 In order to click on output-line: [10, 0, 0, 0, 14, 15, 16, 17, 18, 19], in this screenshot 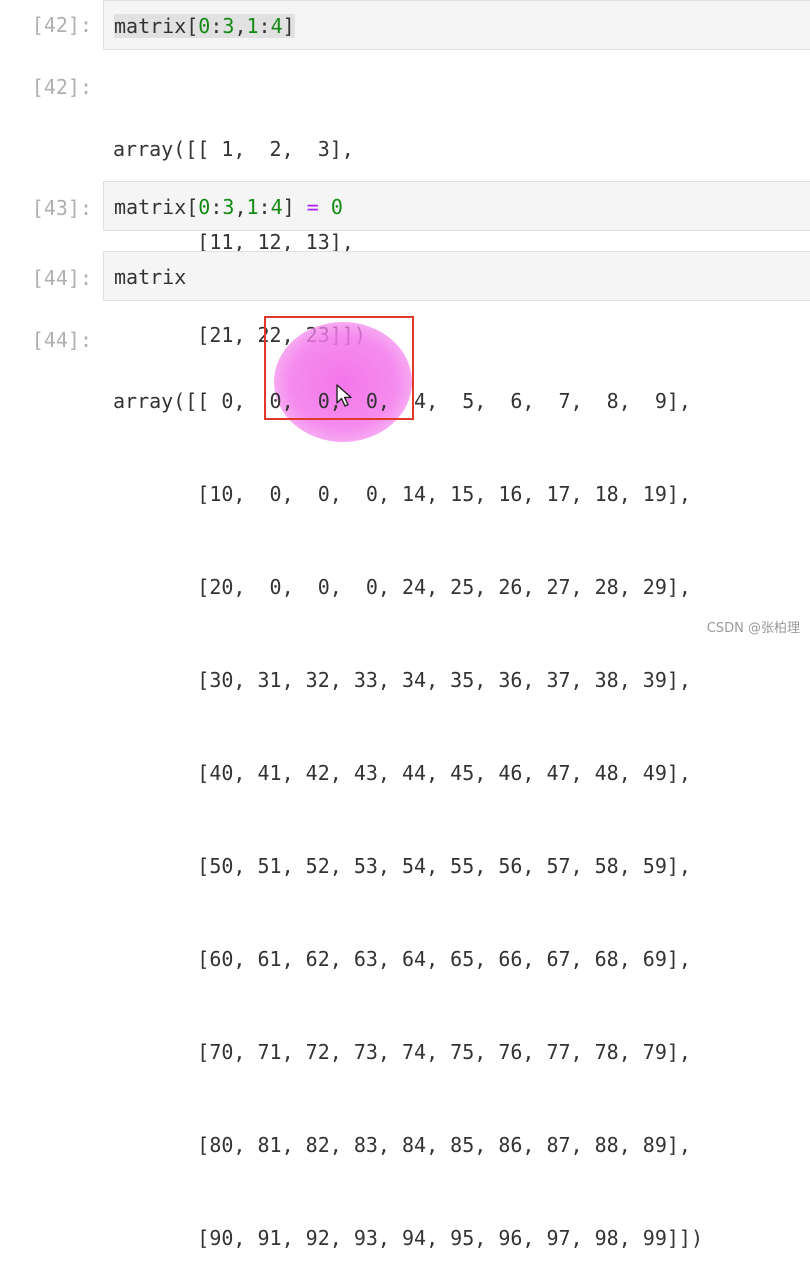, I will do `click(402, 494)`.